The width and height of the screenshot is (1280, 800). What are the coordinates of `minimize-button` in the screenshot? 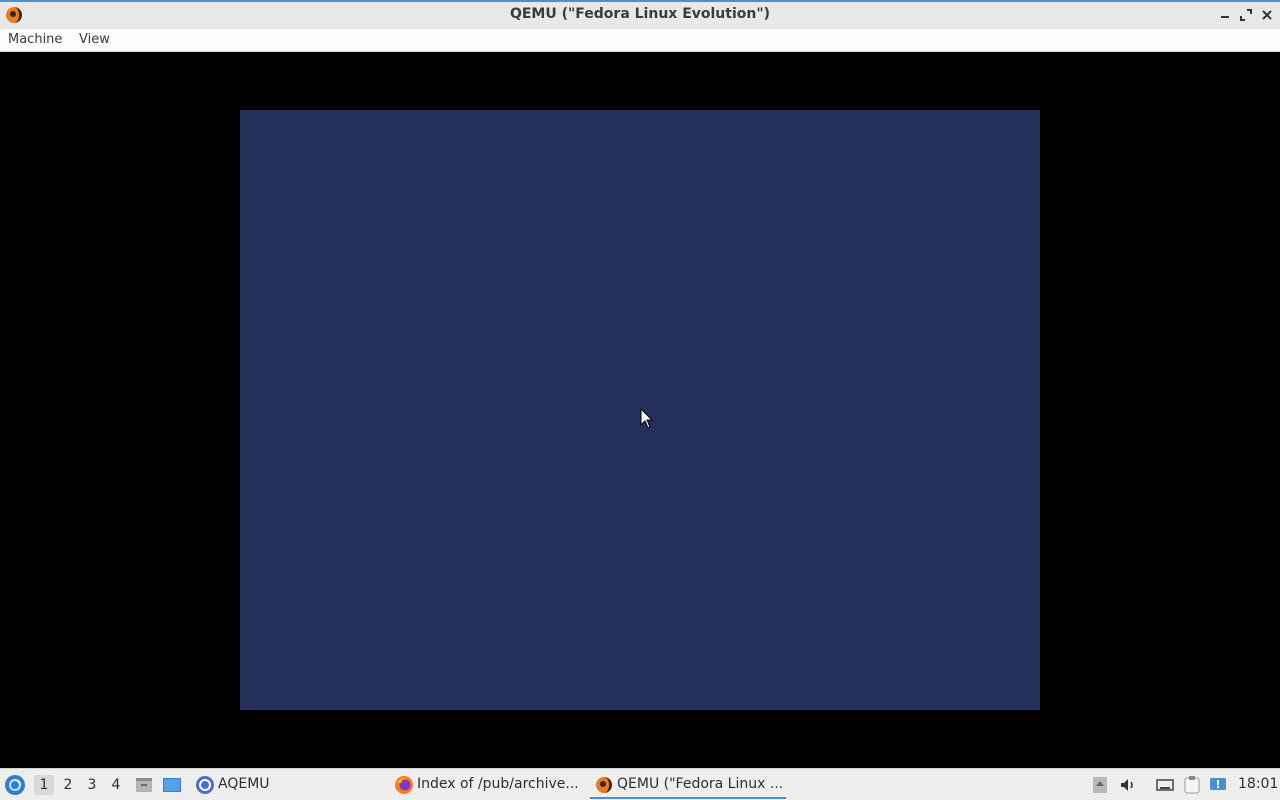 It's located at (1225, 15).